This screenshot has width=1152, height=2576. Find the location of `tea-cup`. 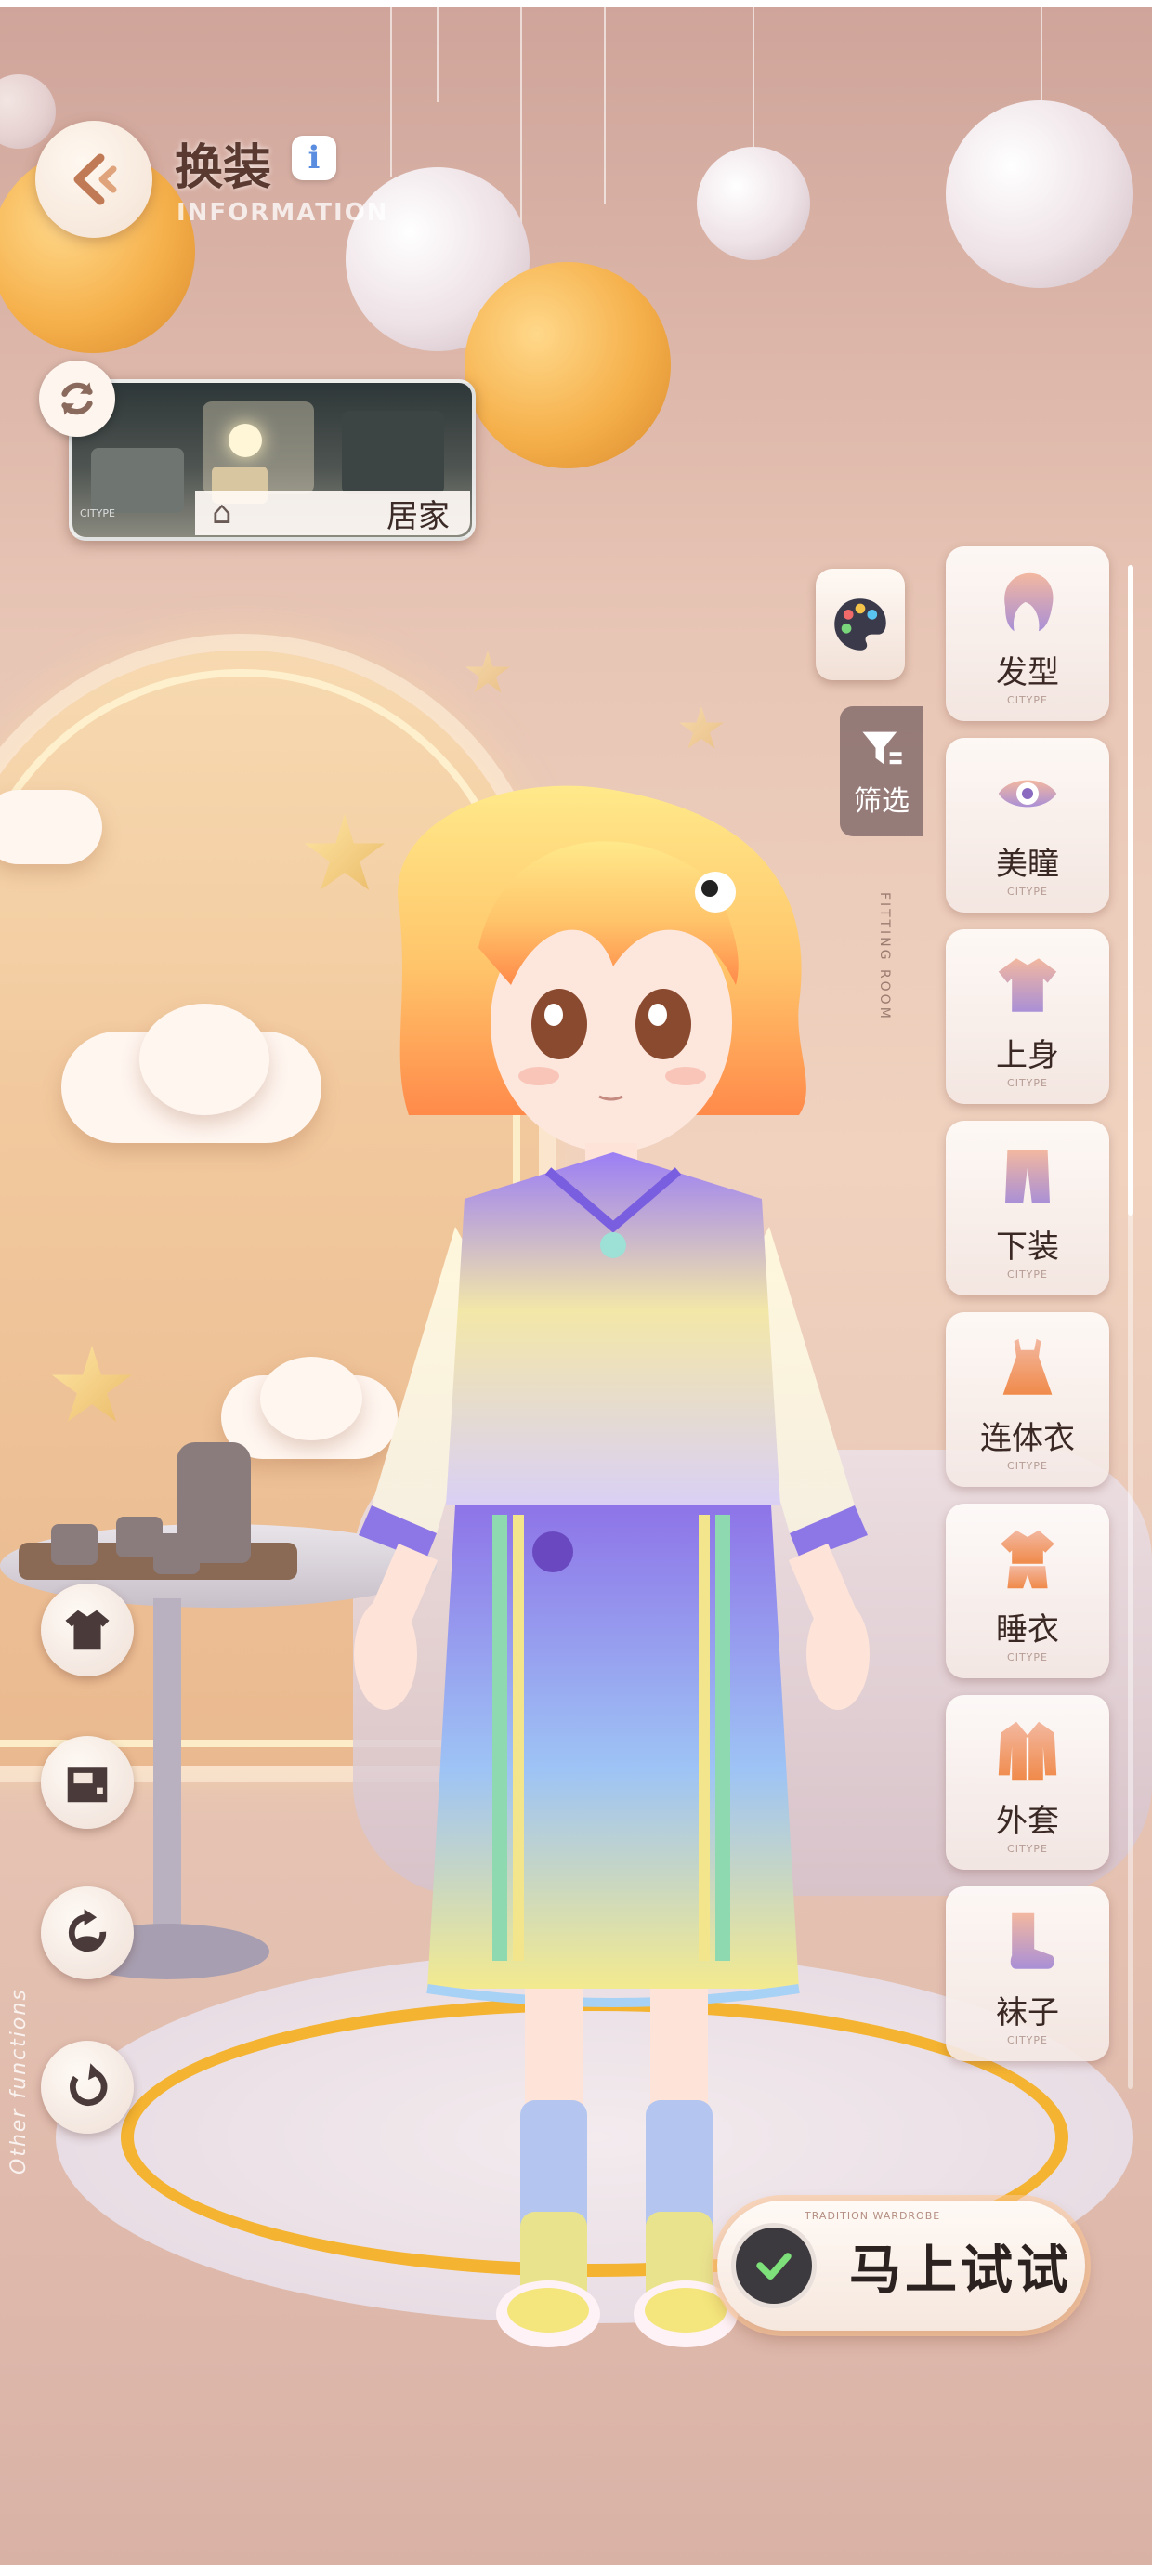

tea-cup is located at coordinates (74, 1544).